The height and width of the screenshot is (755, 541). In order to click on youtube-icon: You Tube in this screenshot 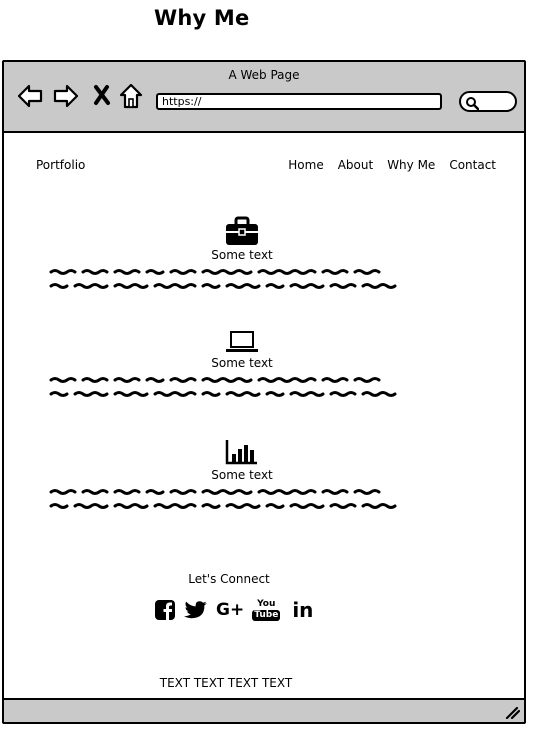, I will do `click(266, 609)`.